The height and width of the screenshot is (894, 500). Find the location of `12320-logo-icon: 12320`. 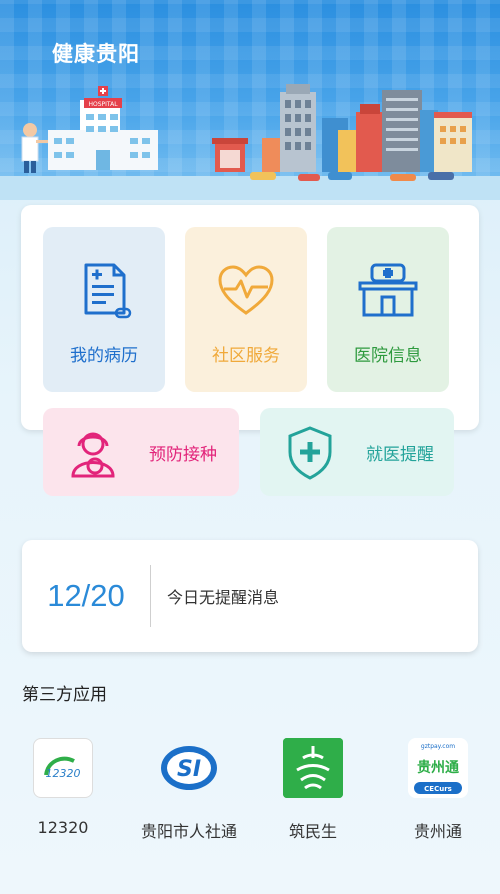

12320-logo-icon: 12320 is located at coordinates (63, 768).